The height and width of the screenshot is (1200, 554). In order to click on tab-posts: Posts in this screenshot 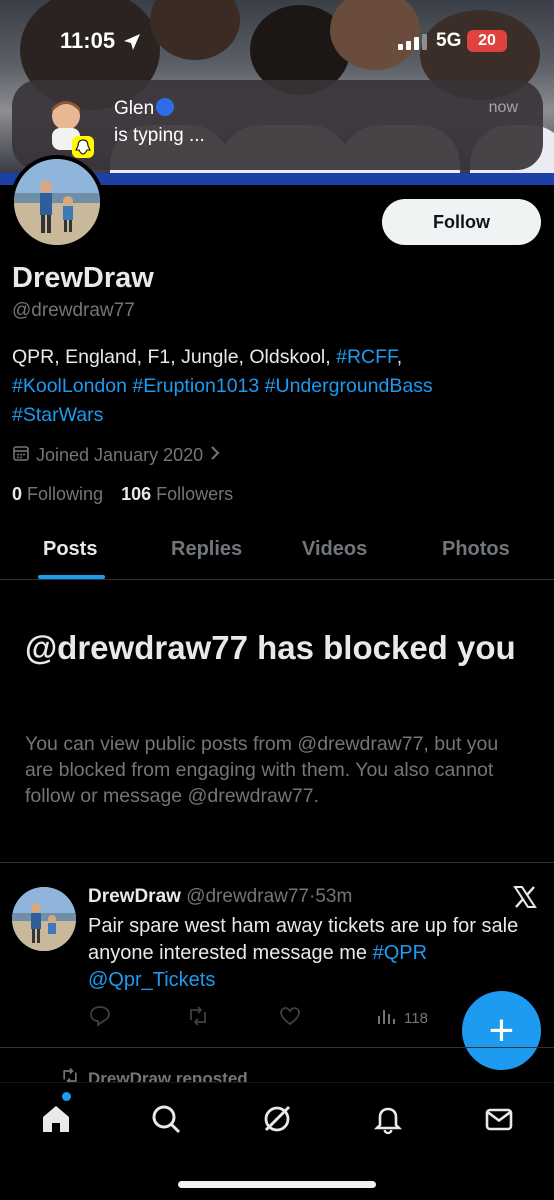, I will do `click(70, 549)`.